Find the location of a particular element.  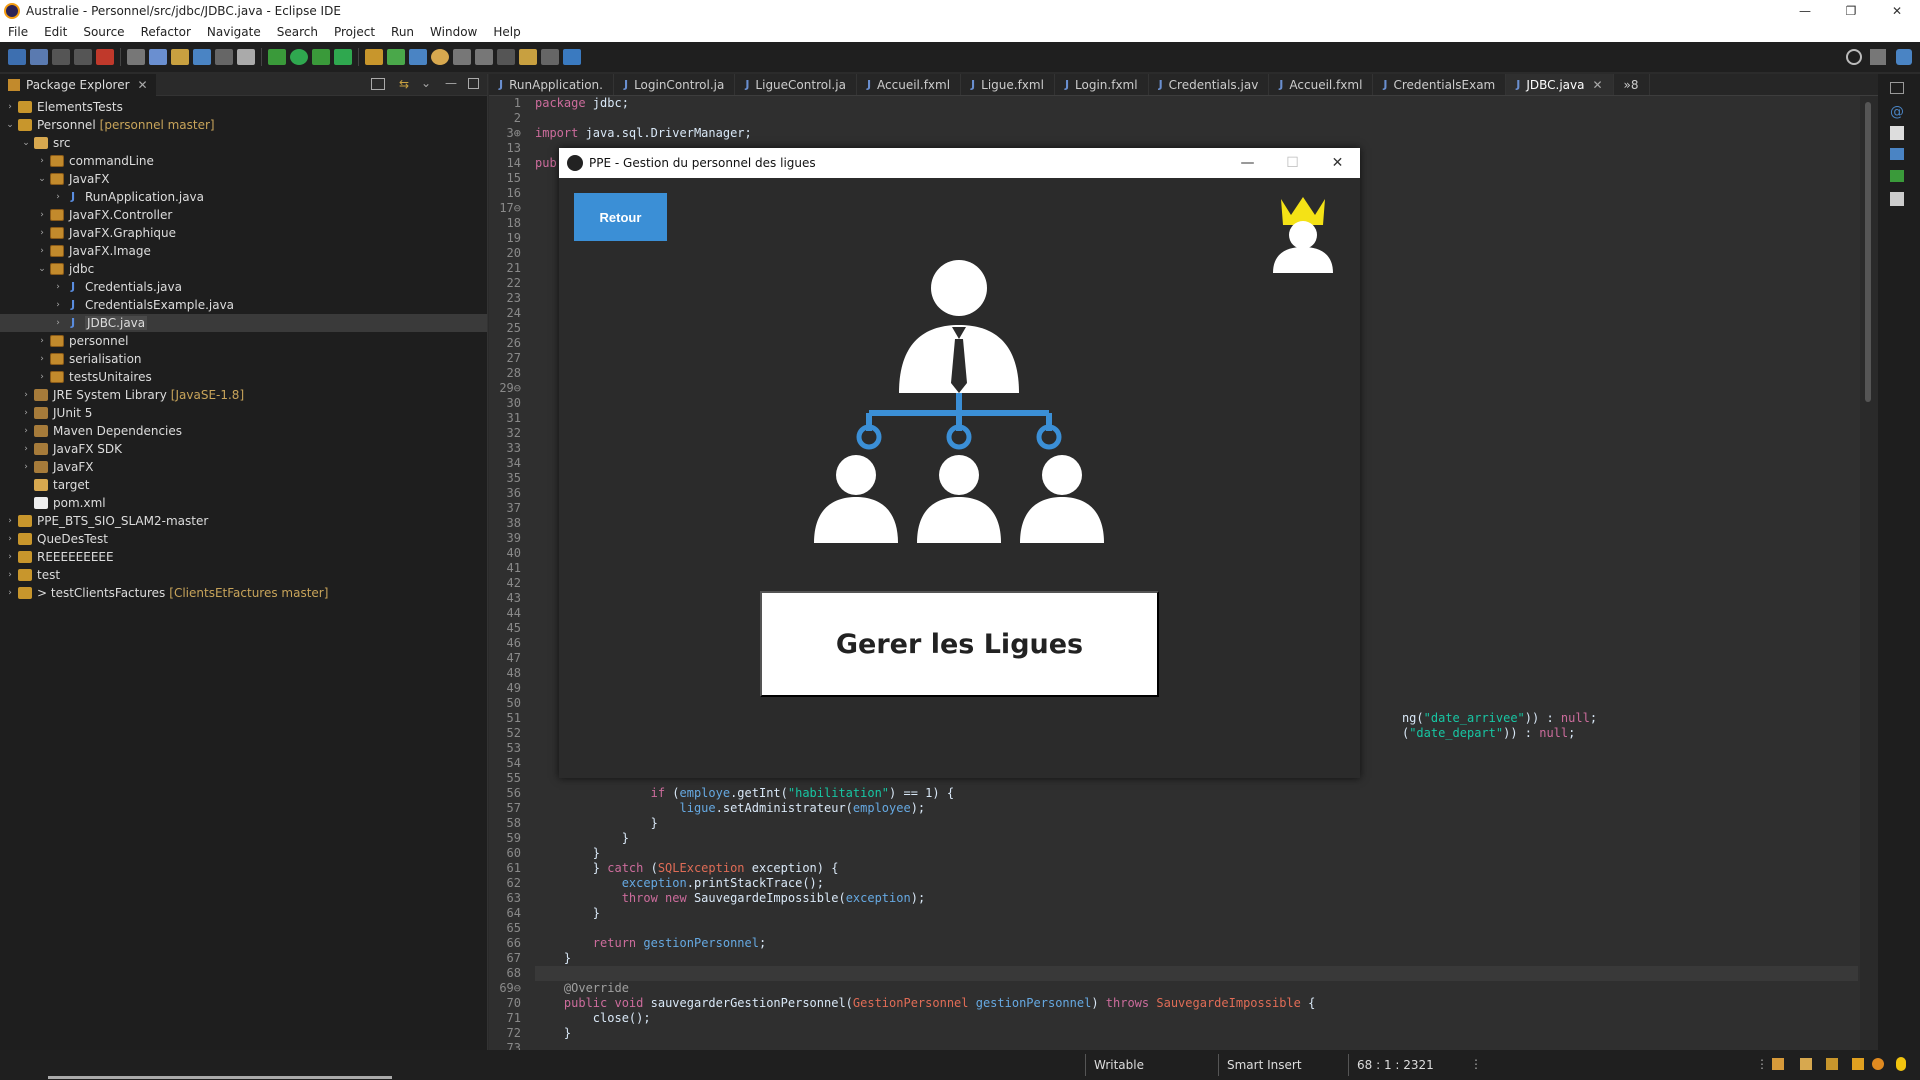

code-line: 65 is located at coordinates (1182, 928).